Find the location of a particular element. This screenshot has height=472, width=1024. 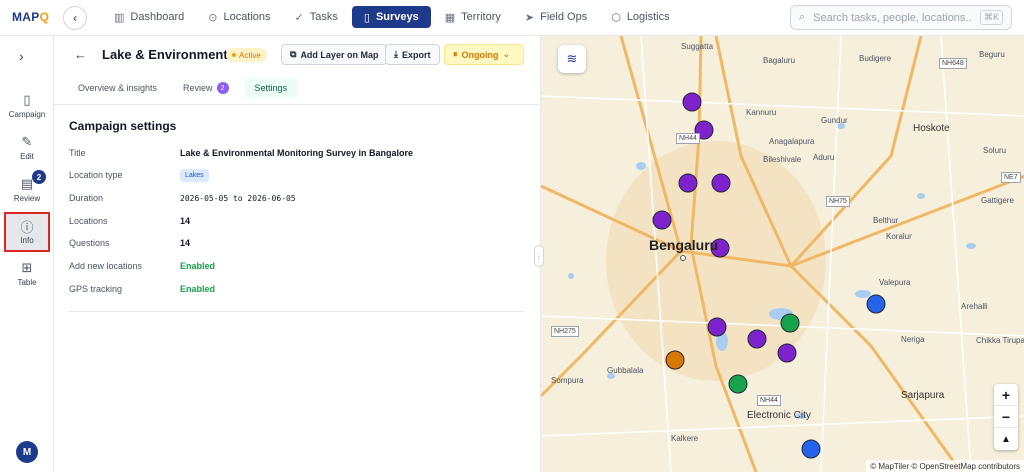

place-label: Anagalapura is located at coordinates (792, 141).